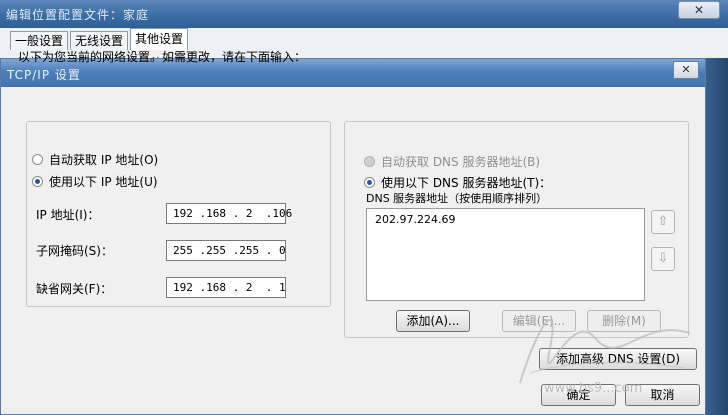 The width and height of the screenshot is (728, 415). What do you see at coordinates (103, 182) in the screenshot?
I see `ip-manual-label: 使用以下 IP 地址(U)` at bounding box center [103, 182].